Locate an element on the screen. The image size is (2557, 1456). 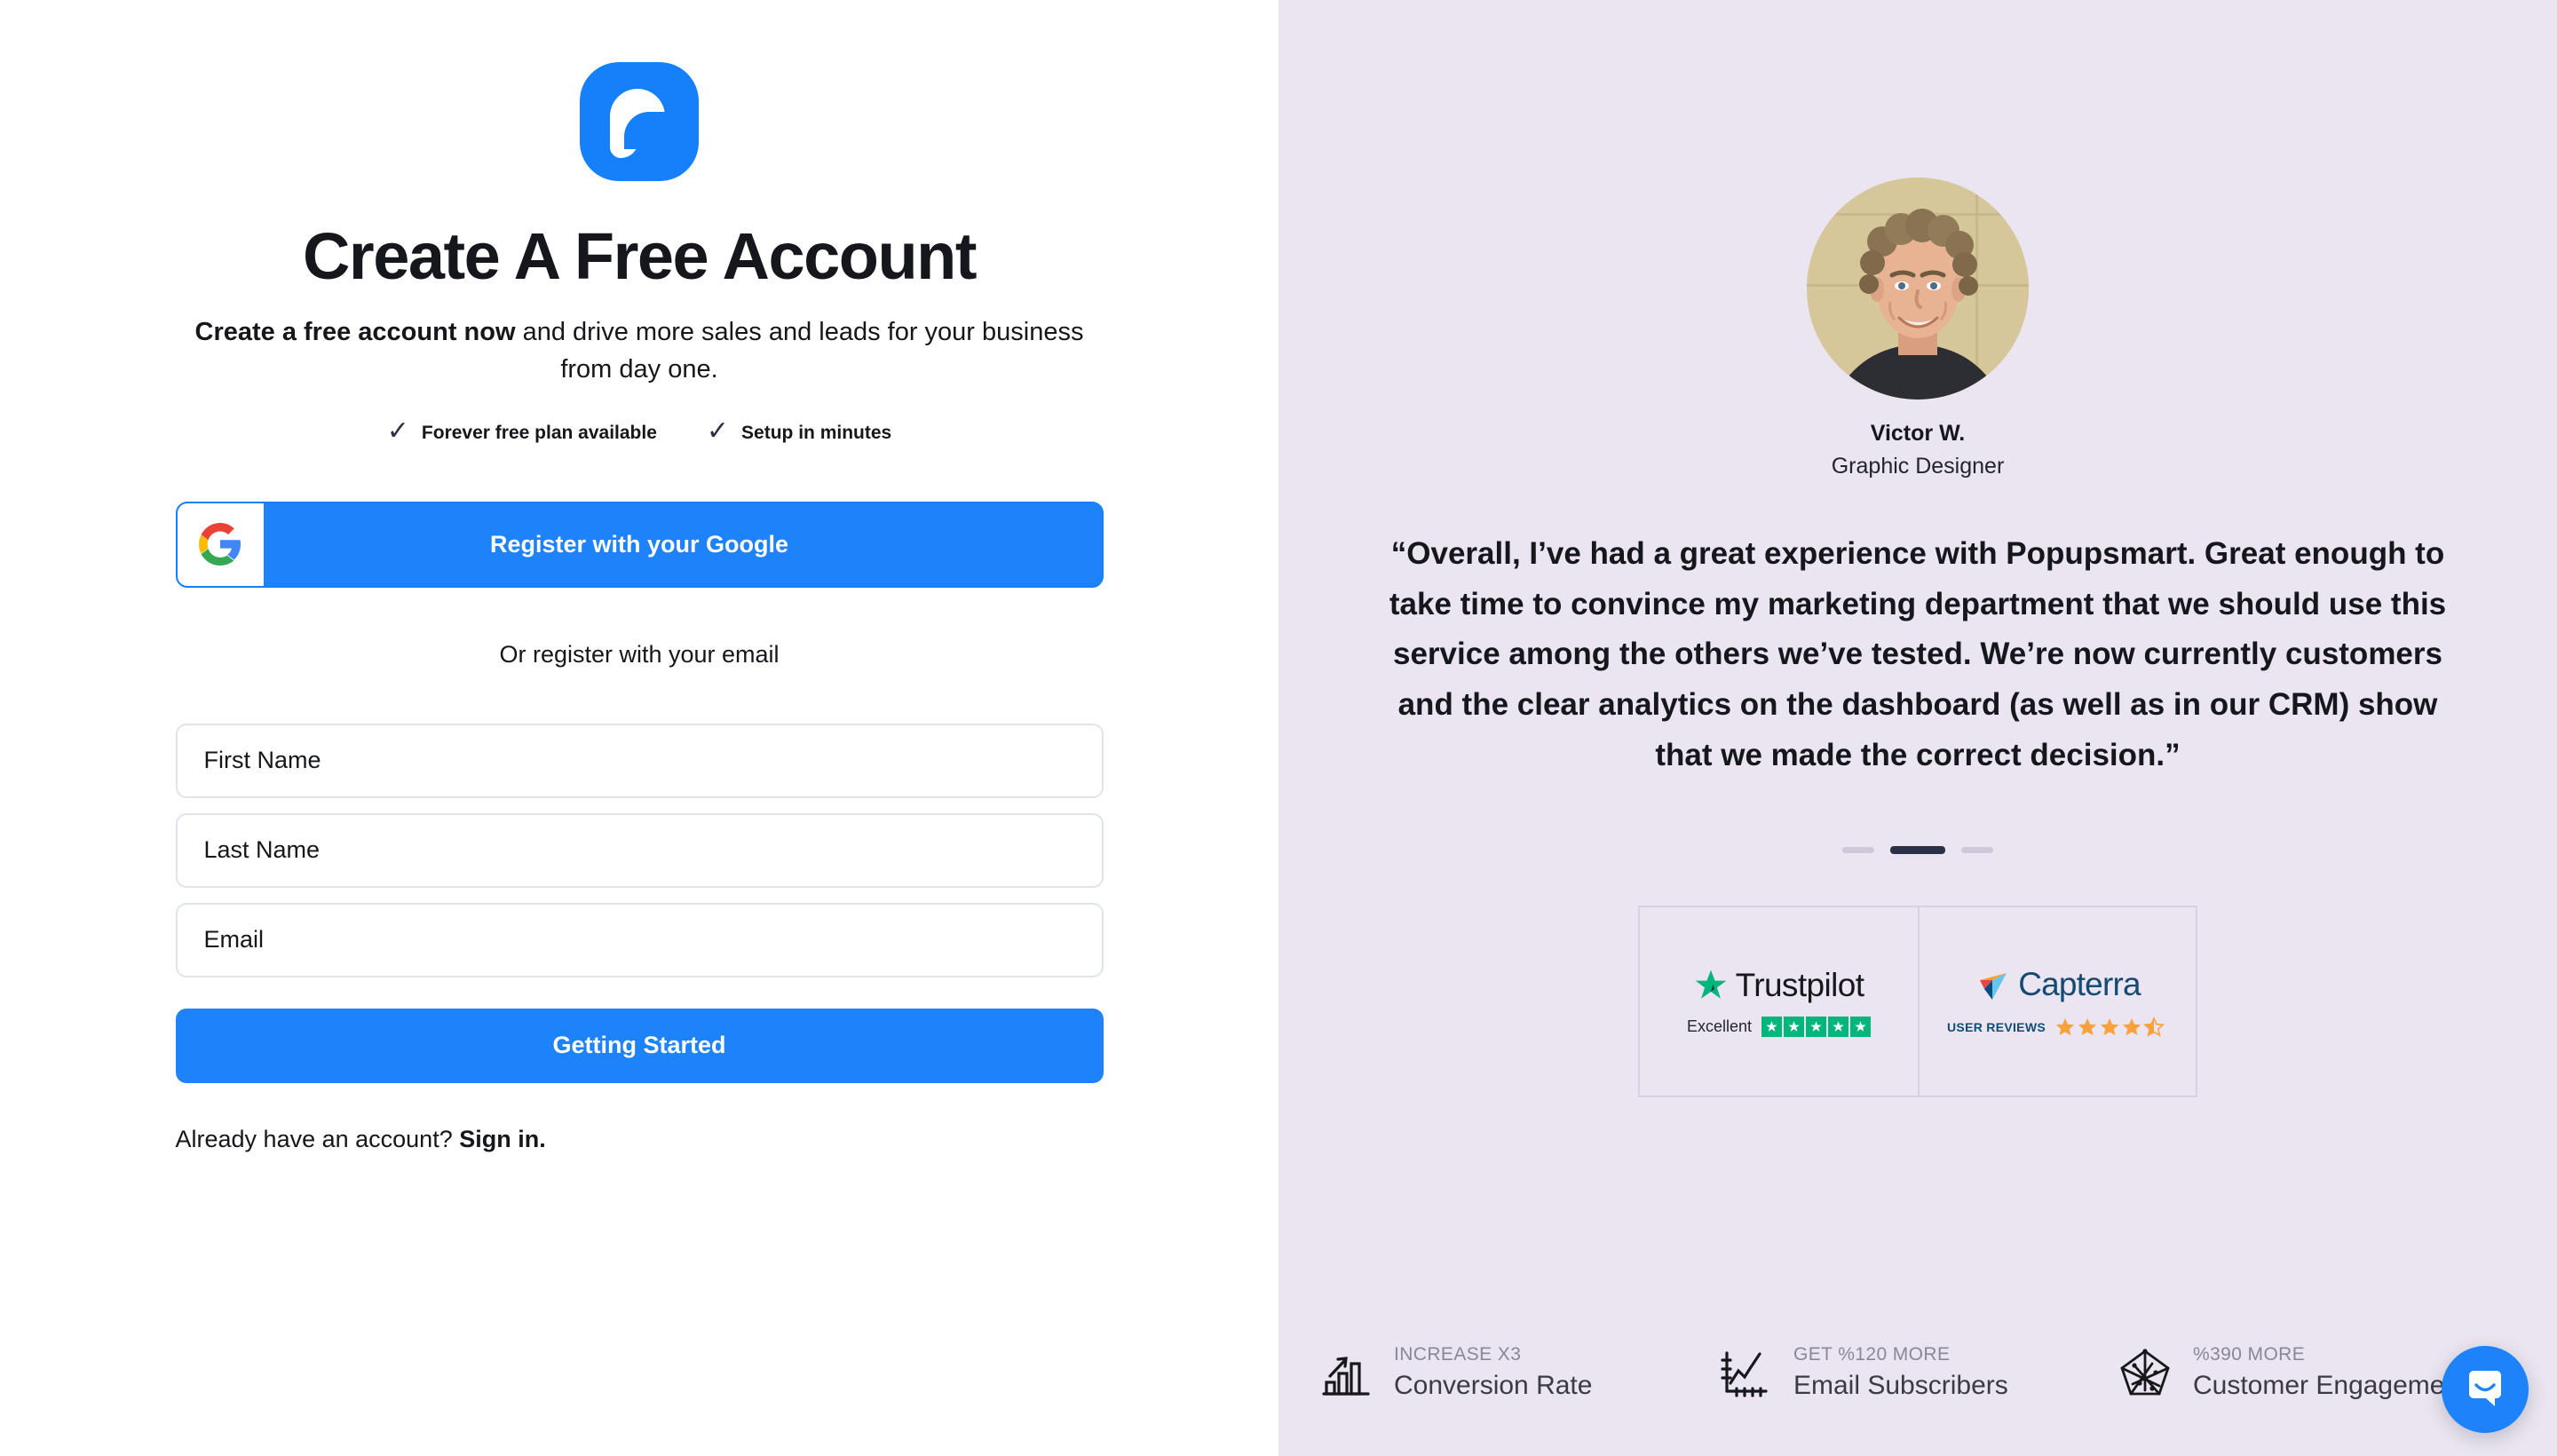
signin-prompt-row: Already have an account? Sign in. is located at coordinates (640, 1139).